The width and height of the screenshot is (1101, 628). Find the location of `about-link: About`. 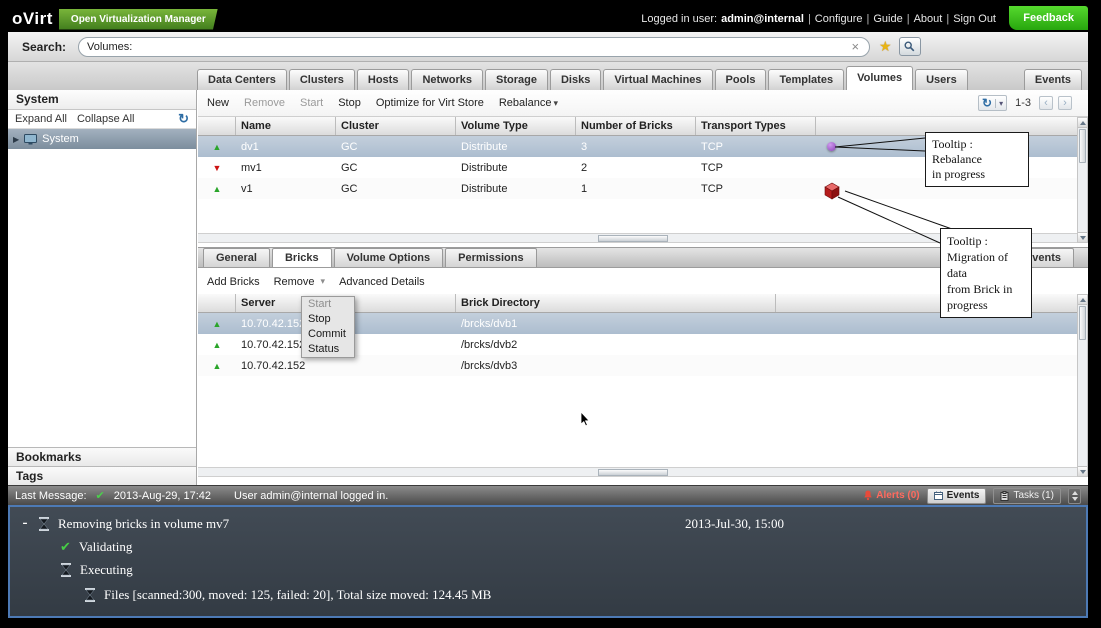

about-link: About is located at coordinates (928, 19).